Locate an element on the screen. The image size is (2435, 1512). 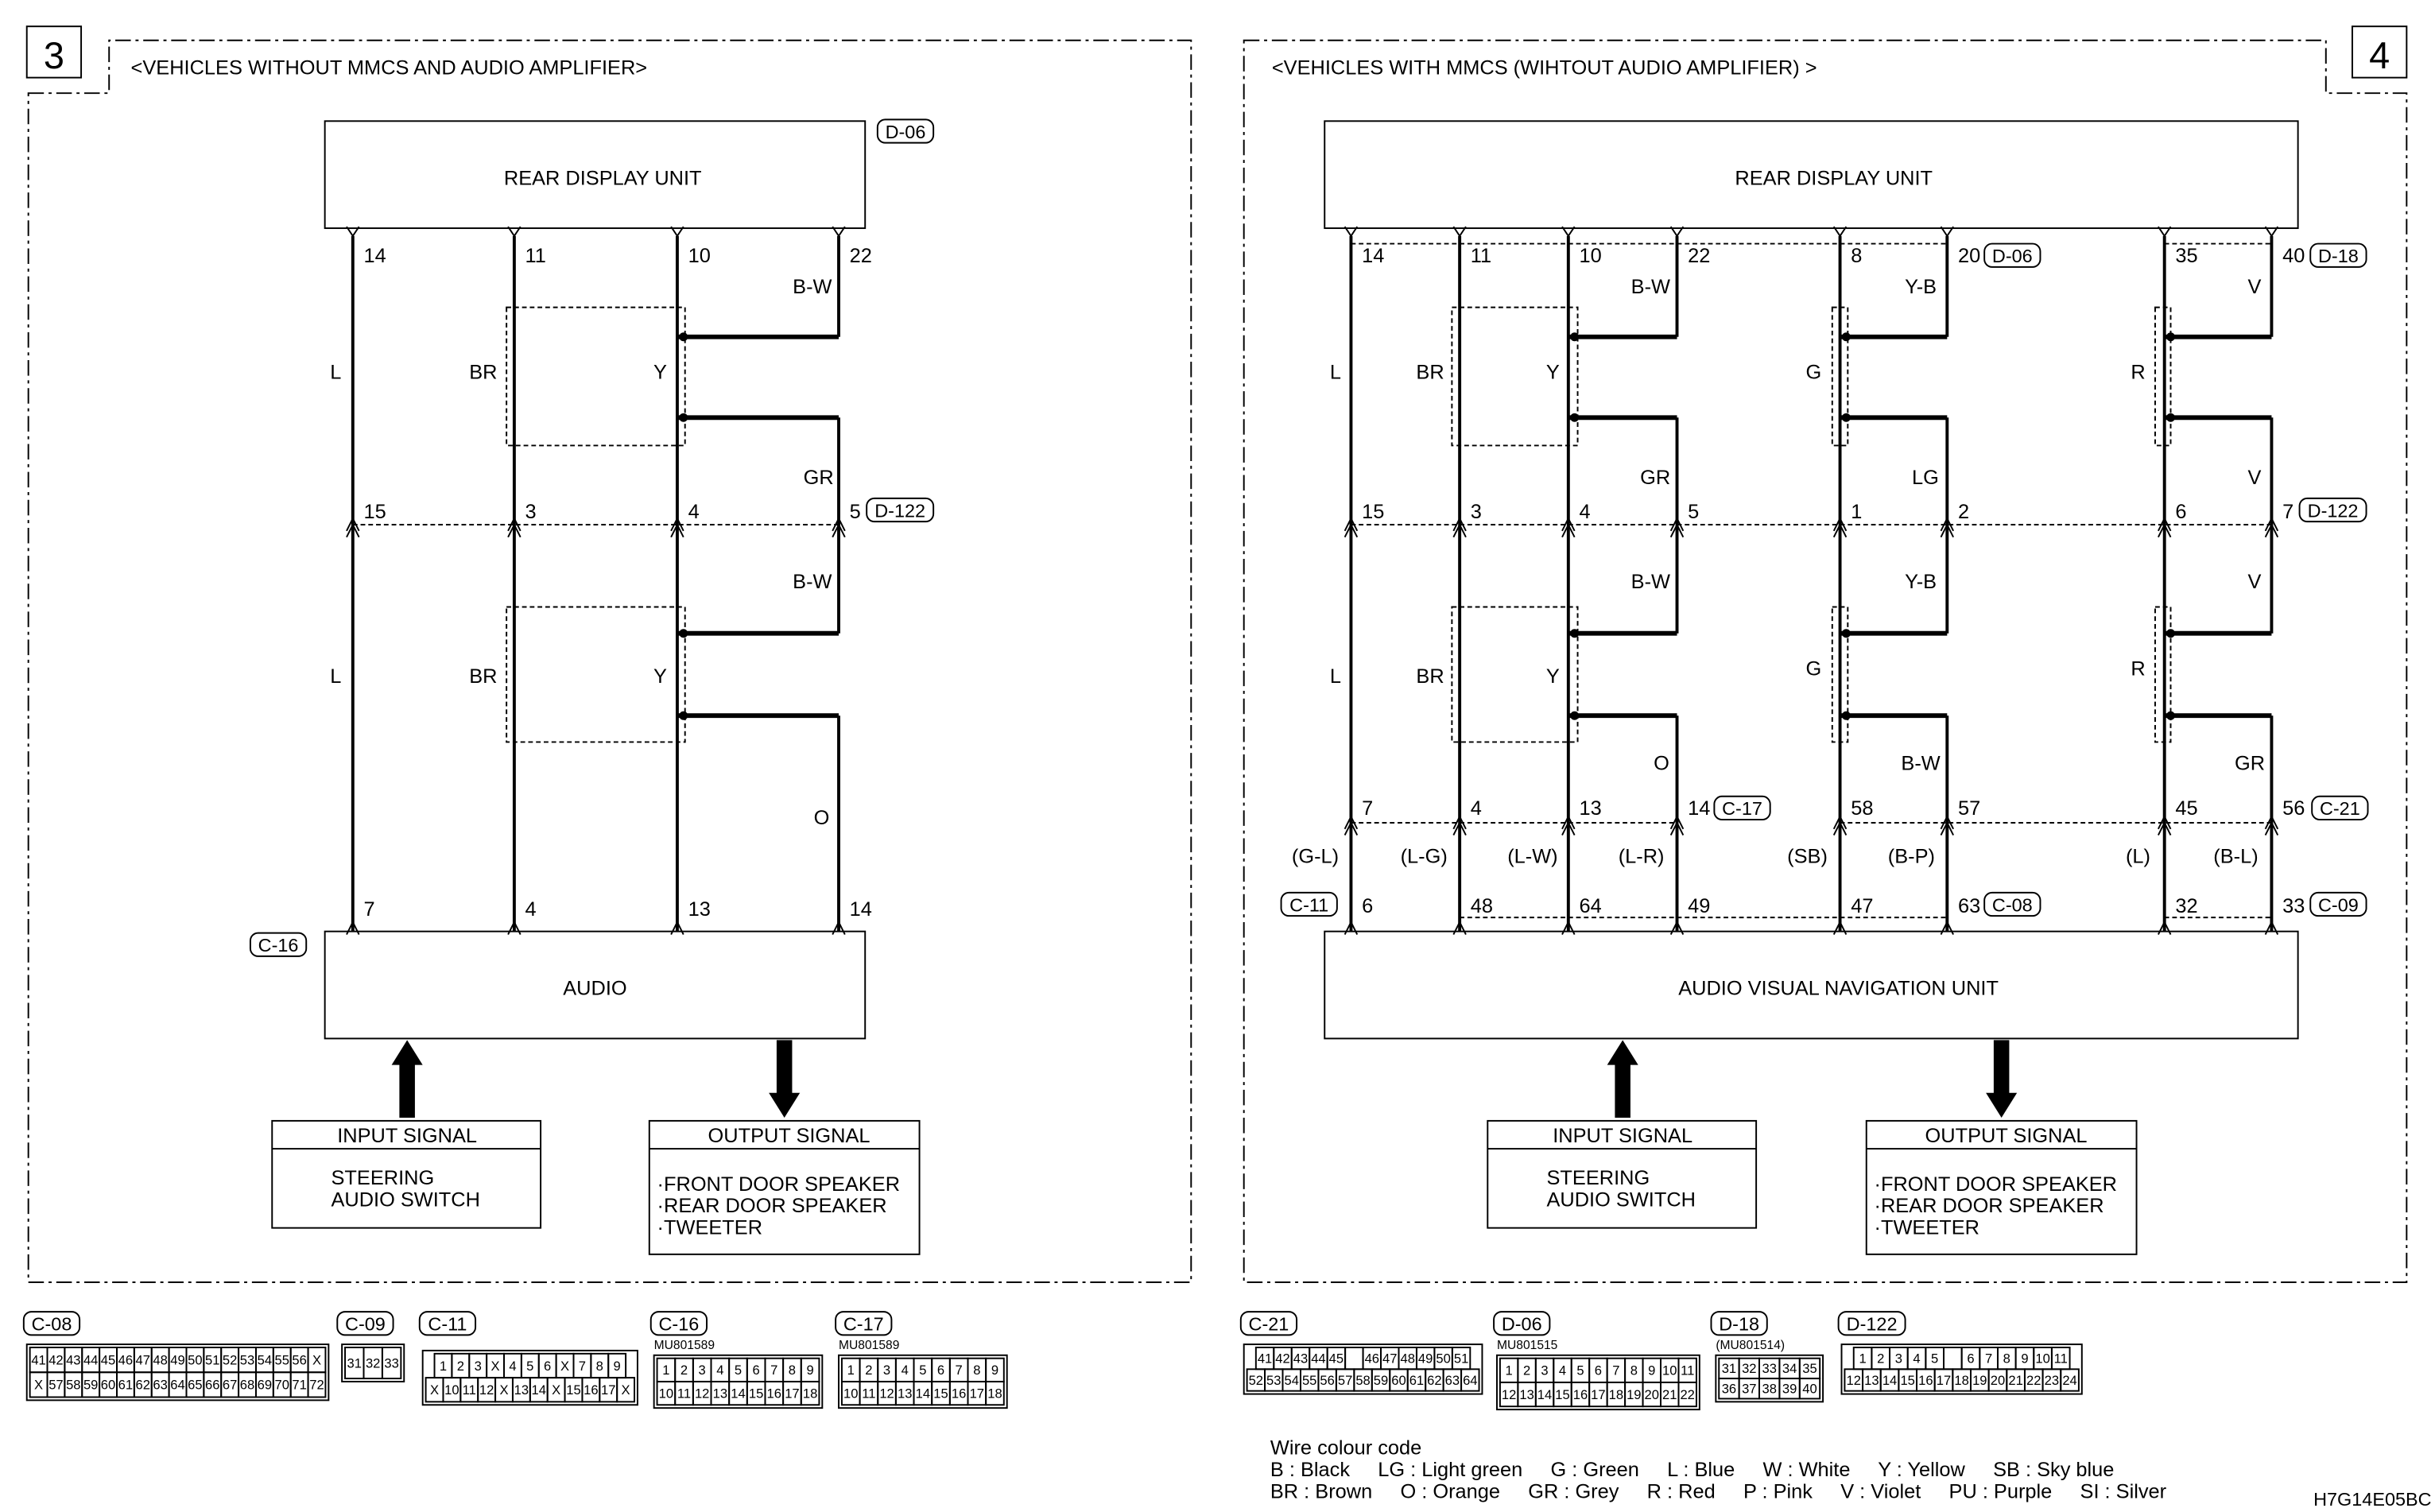
connector-pin-number: 33 is located at coordinates (391, 1362).